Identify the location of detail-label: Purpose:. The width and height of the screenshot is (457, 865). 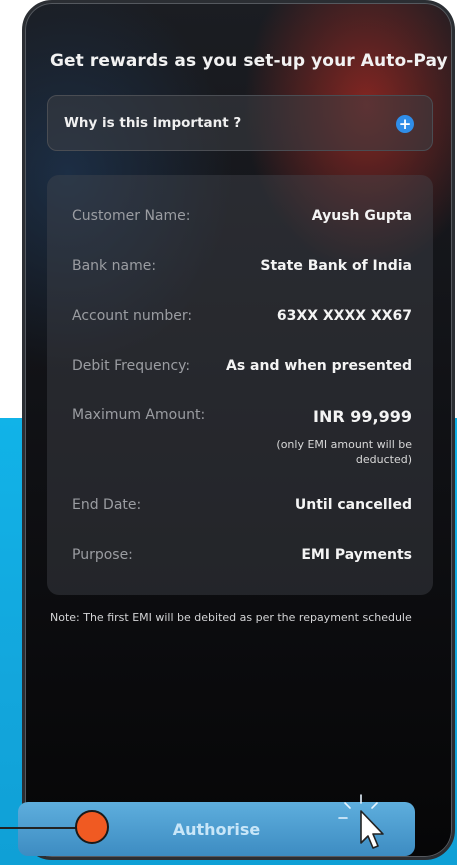
(102, 555).